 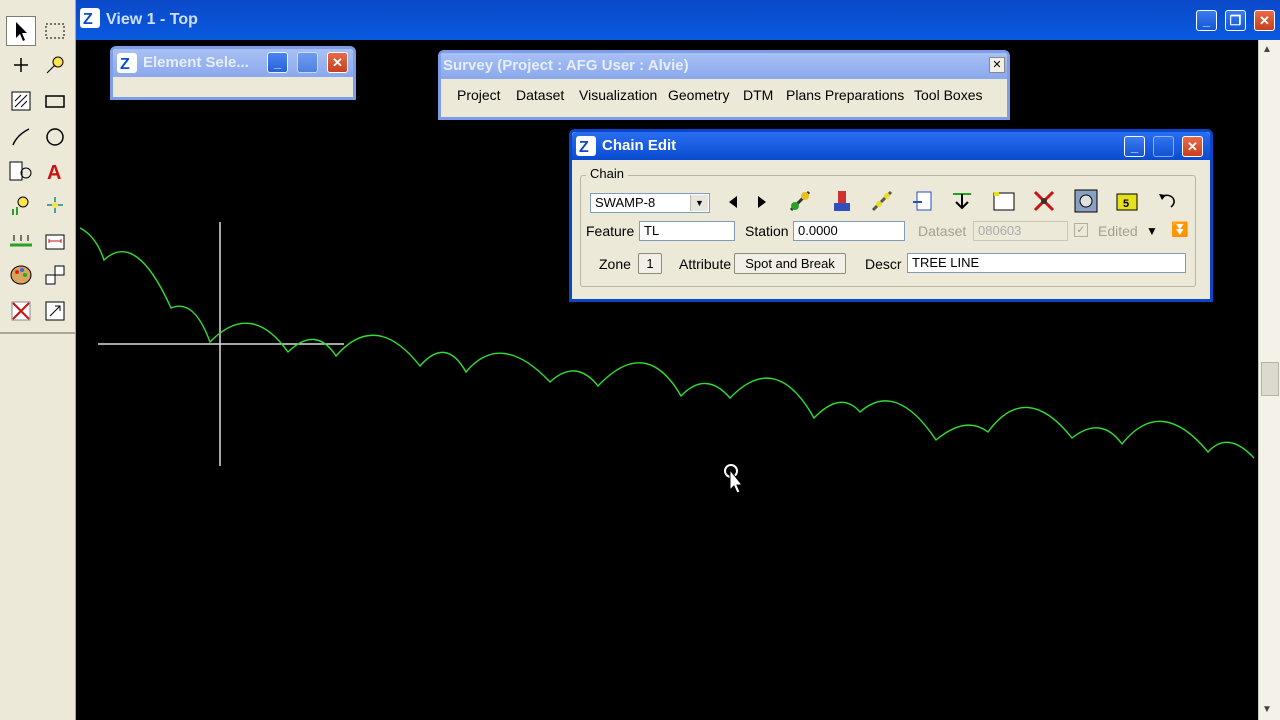 I want to click on element-selection-window: Z Element Sele... _ ✕, so click(x=233, y=73).